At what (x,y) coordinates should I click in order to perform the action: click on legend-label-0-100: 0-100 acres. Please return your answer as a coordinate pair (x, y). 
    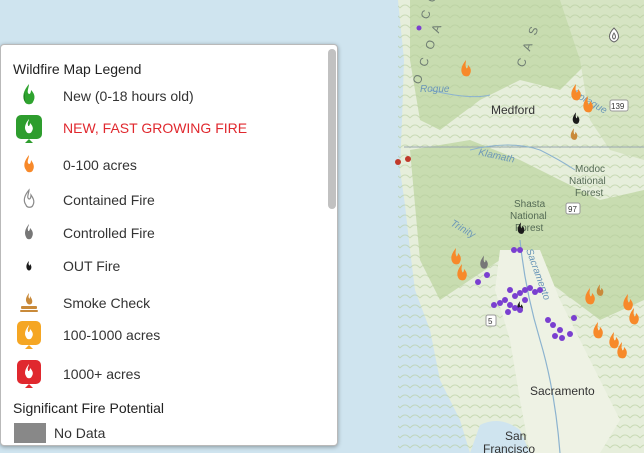
    Looking at the image, I should click on (100, 165).